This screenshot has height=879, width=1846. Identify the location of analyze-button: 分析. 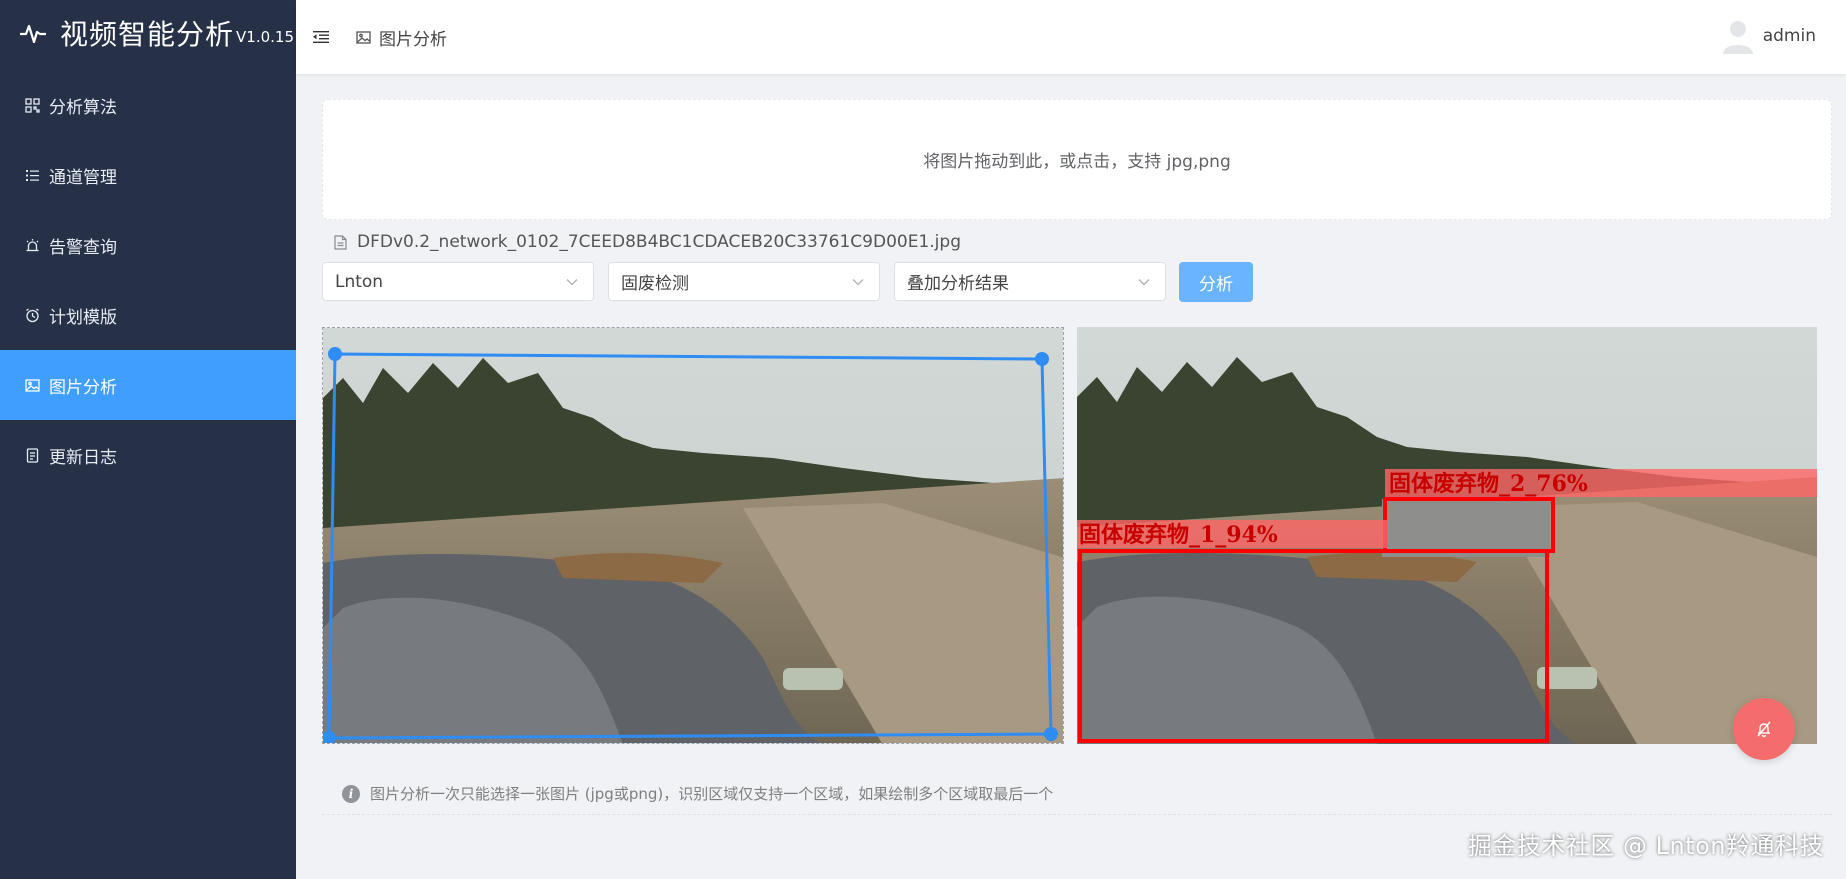
(1216, 282).